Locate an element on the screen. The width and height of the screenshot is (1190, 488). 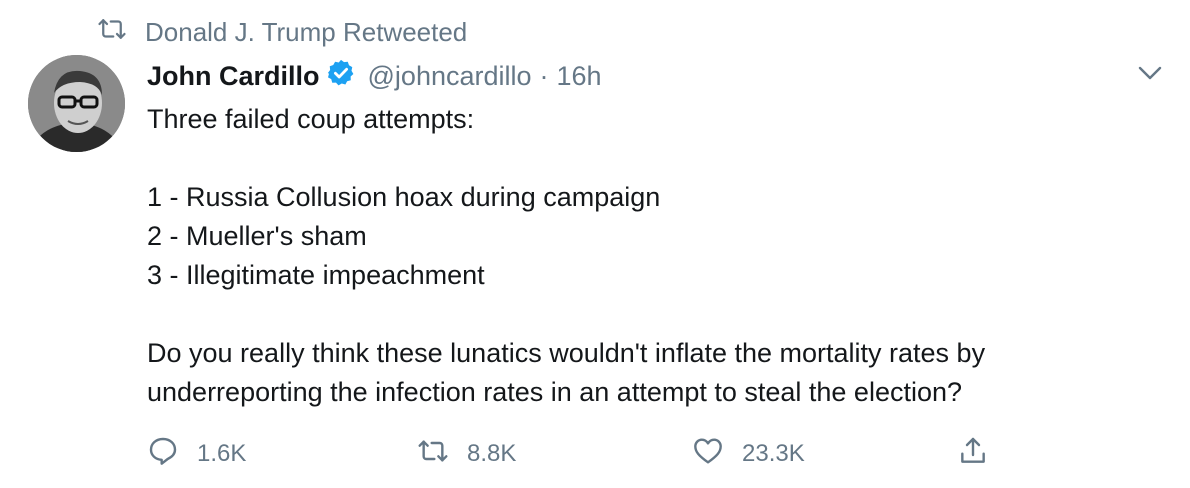
author-handle: @johncardillo is located at coordinates (450, 76).